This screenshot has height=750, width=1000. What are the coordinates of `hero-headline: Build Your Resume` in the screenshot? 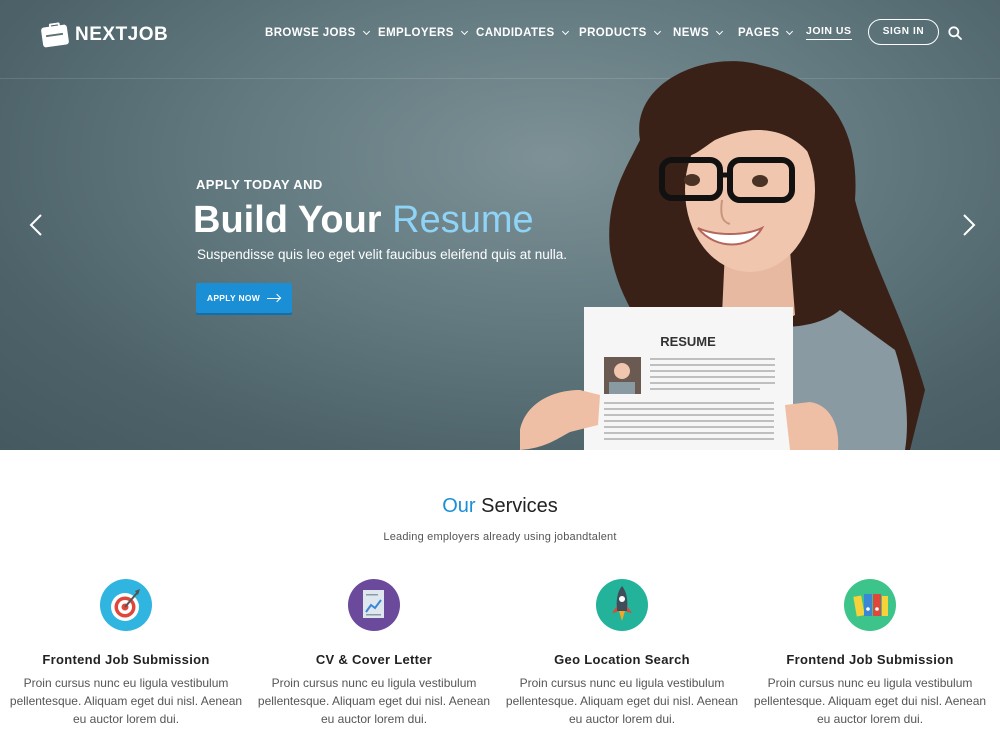 It's located at (363, 220).